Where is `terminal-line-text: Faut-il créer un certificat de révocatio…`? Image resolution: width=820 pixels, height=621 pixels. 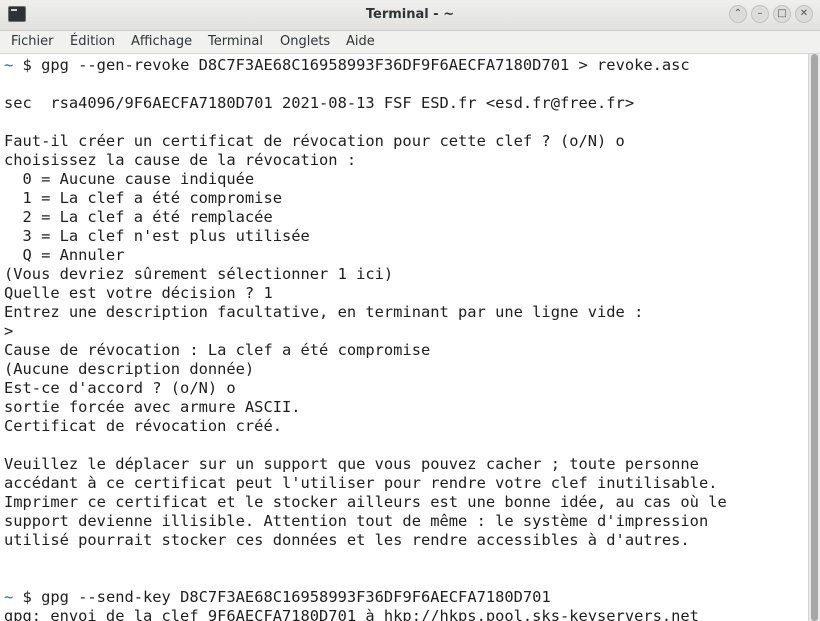 terminal-line-text: Faut-il créer un certificat de révocatio… is located at coordinates (314, 141).